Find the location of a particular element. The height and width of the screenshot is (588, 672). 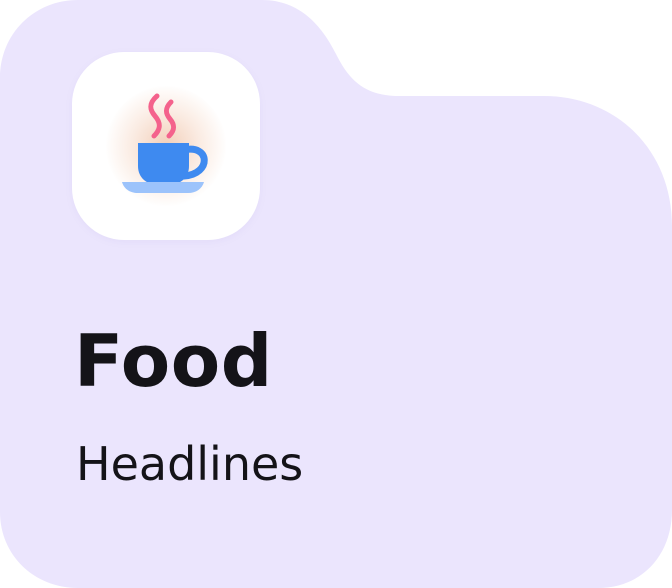

category-subtitle: Headlines is located at coordinates (190, 464).